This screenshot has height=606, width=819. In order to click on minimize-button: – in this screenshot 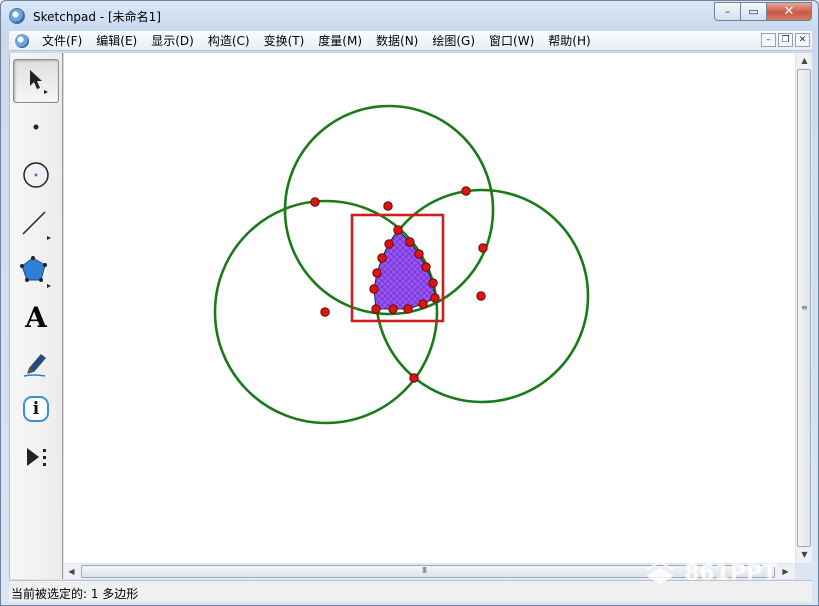, I will do `click(727, 11)`.